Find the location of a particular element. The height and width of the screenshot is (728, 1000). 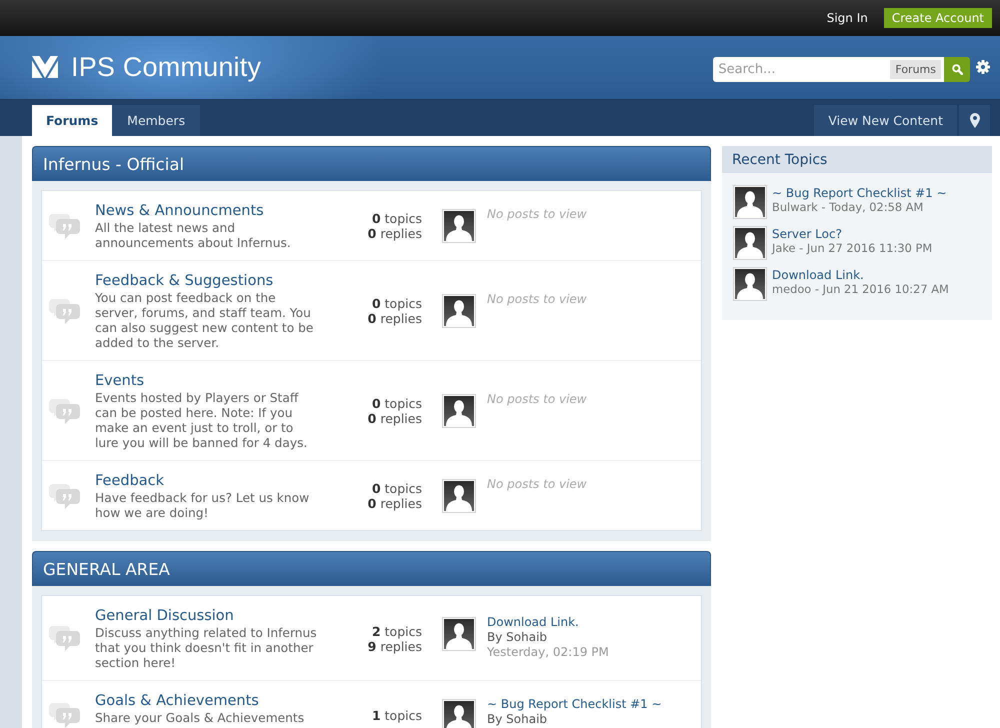

topic-meta: Bulwark - Today, 02:58 AM is located at coordinates (848, 207).